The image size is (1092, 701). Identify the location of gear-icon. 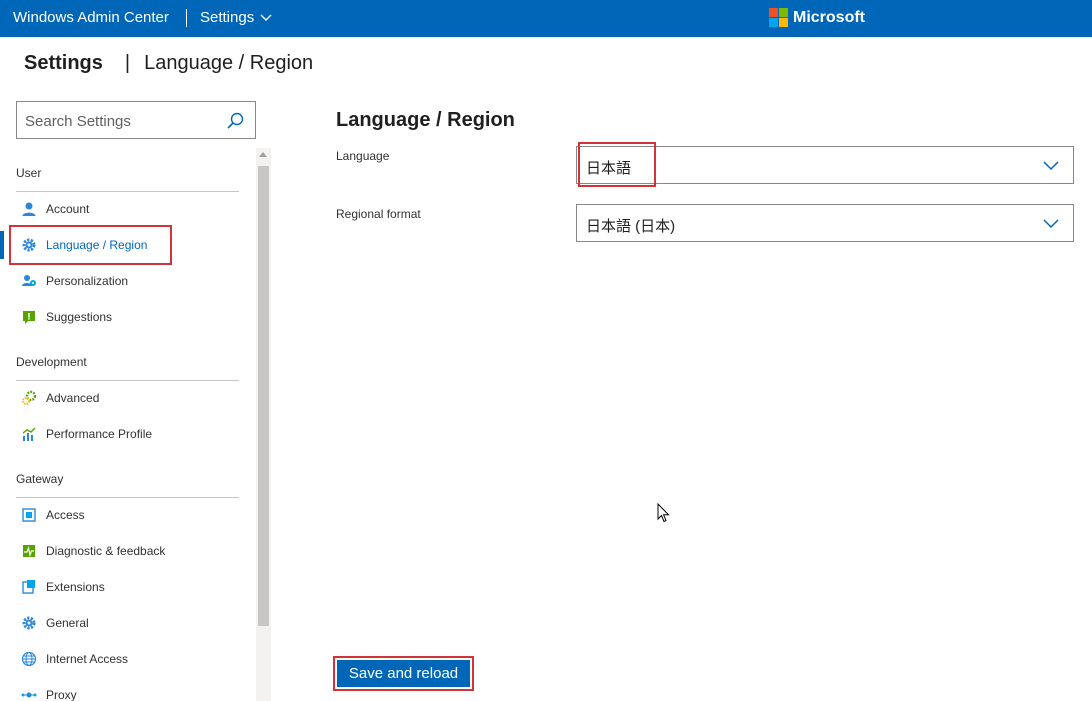
(29, 623).